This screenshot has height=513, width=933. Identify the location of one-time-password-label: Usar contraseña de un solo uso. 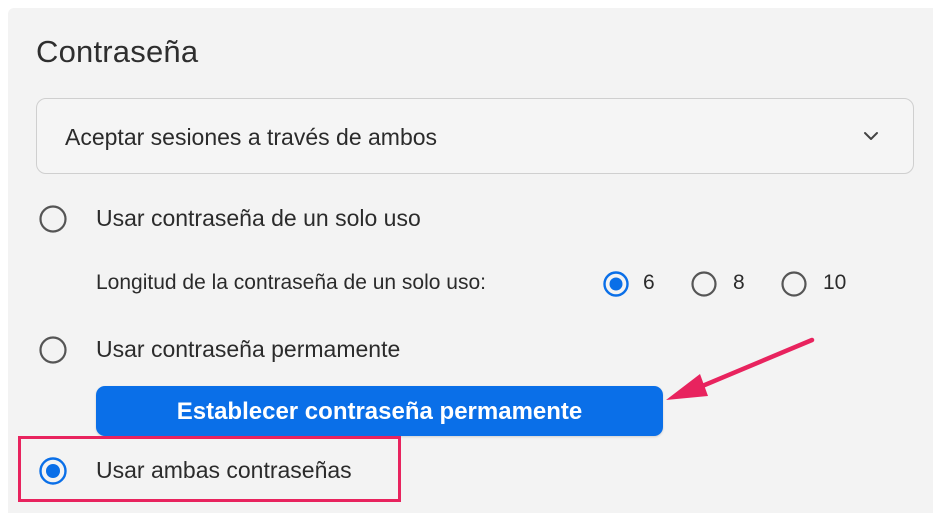
(258, 218).